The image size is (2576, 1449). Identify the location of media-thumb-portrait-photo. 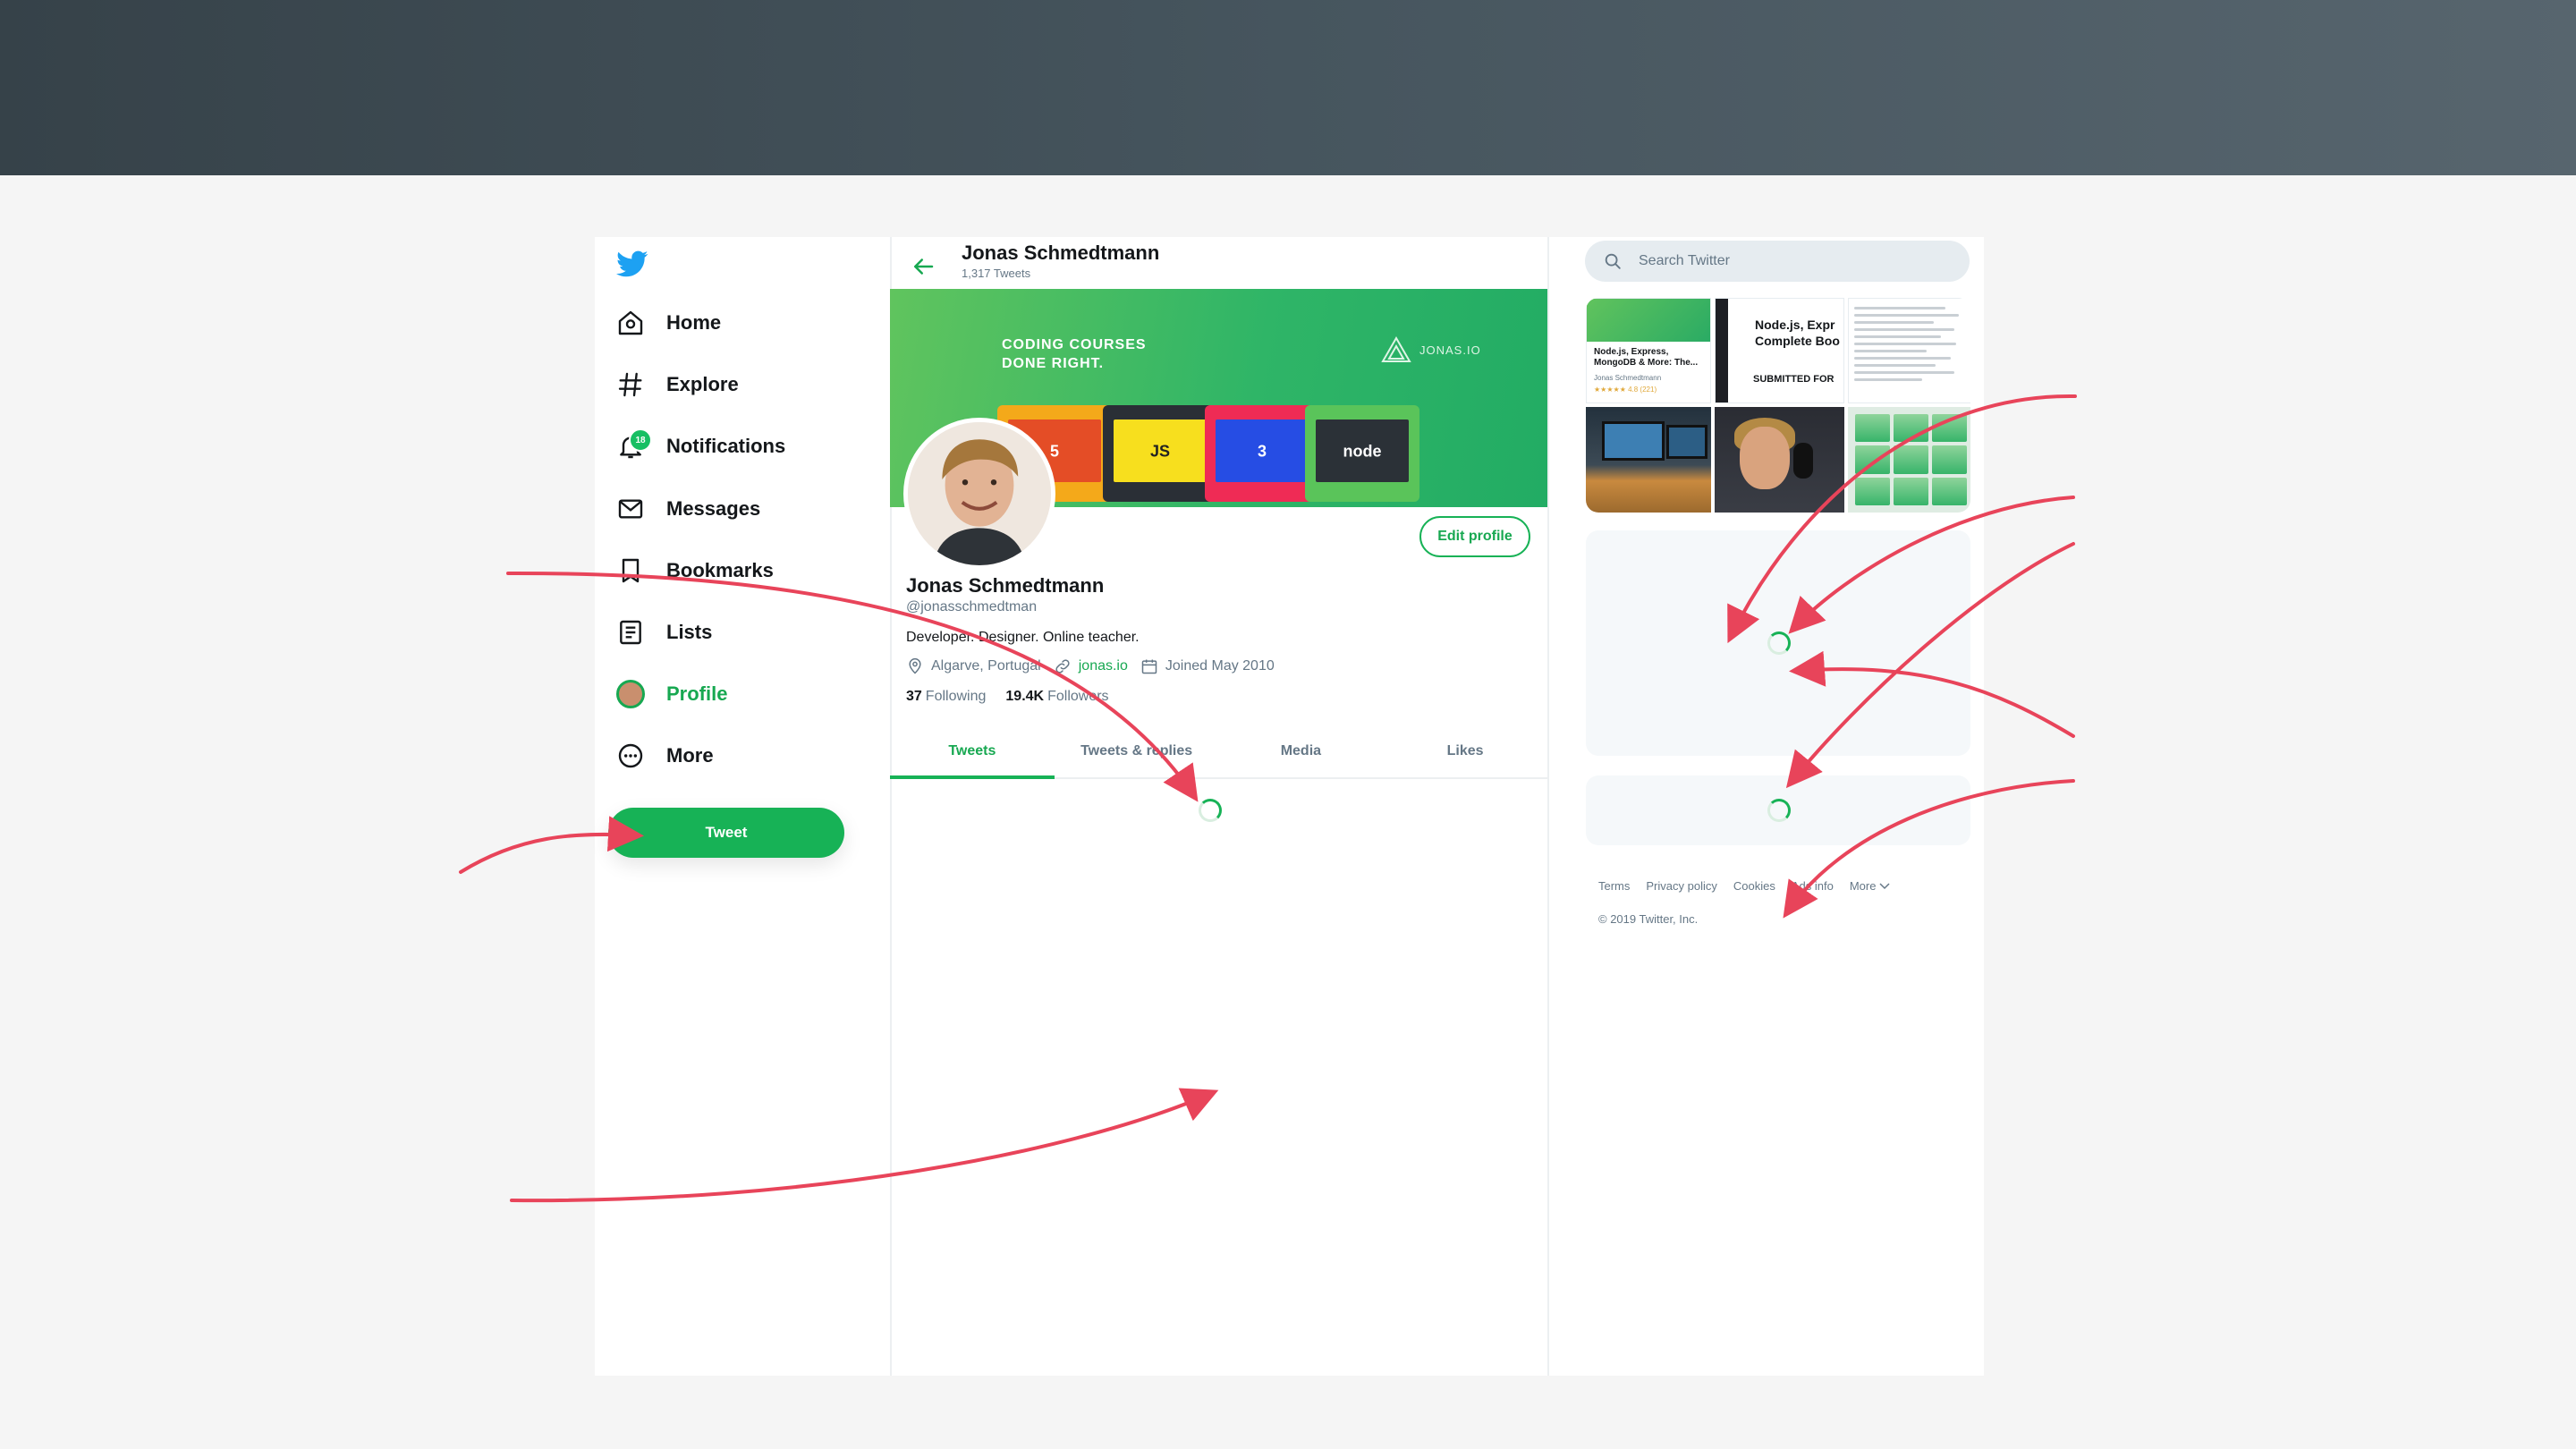
(1779, 460).